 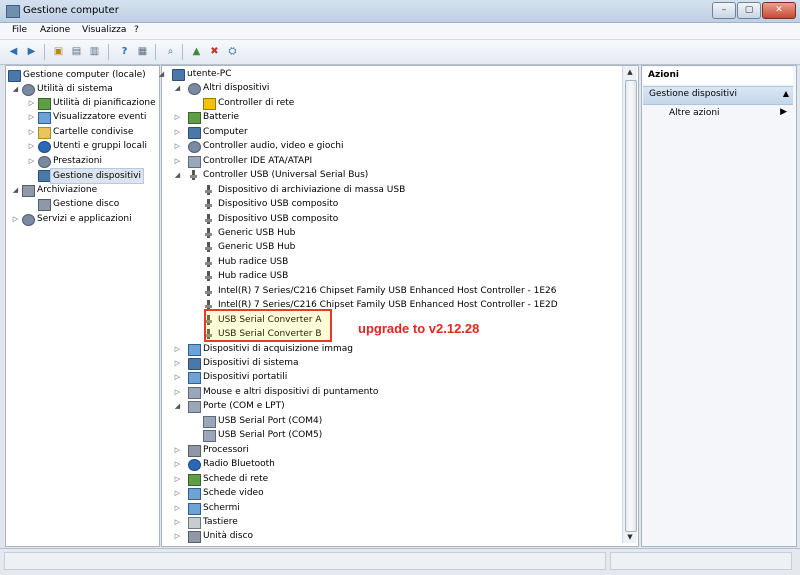 I want to click on users-icon, so click(x=44, y=147).